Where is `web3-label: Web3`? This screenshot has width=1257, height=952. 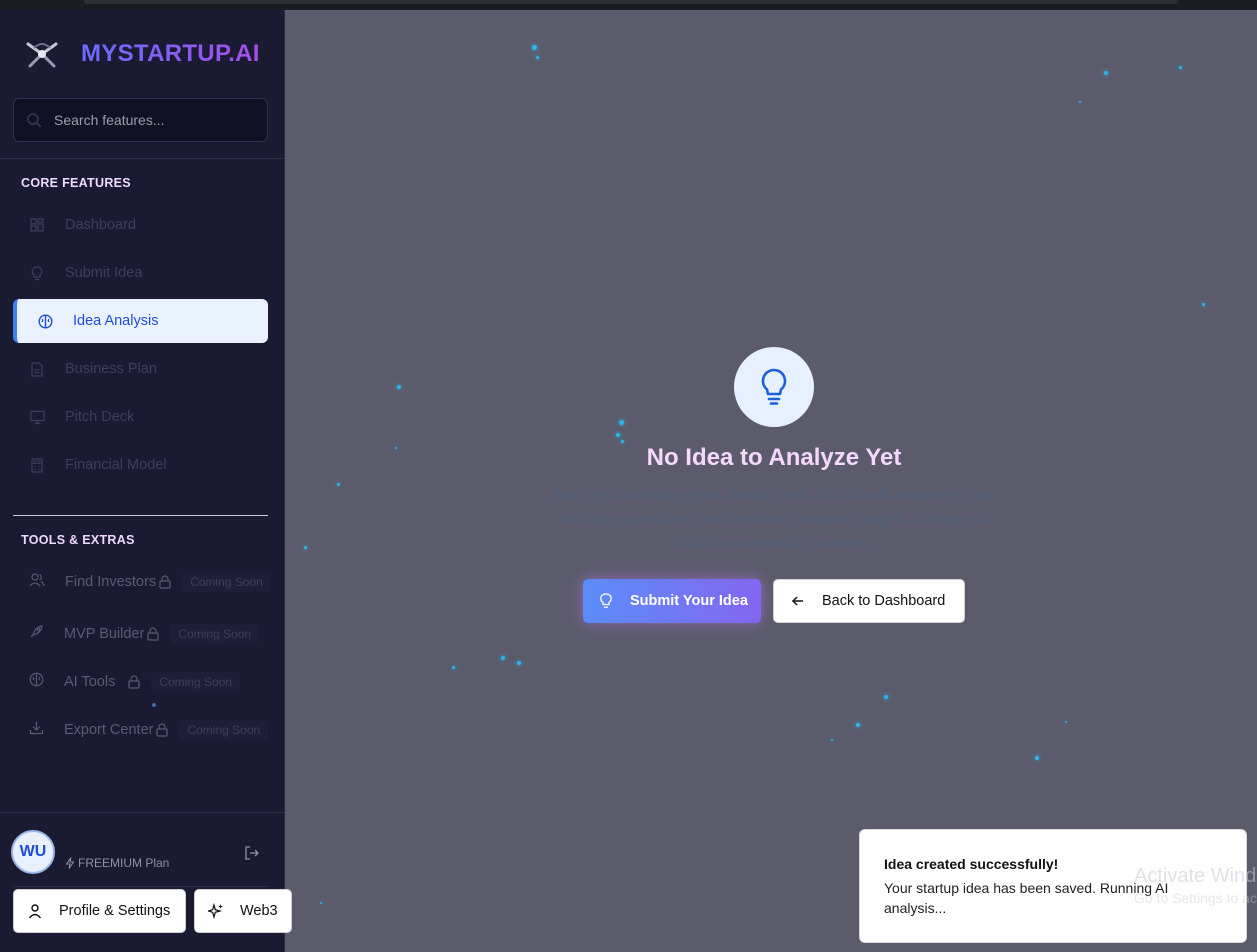
web3-label: Web3 is located at coordinates (259, 911).